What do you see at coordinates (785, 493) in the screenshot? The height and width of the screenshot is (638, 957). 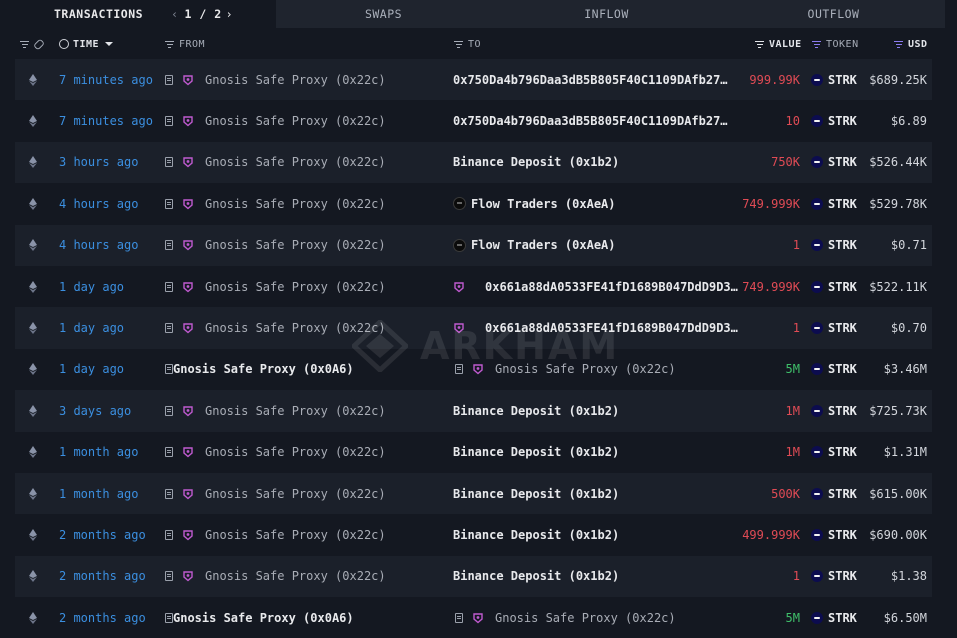 I see `value-cell: 500K` at bounding box center [785, 493].